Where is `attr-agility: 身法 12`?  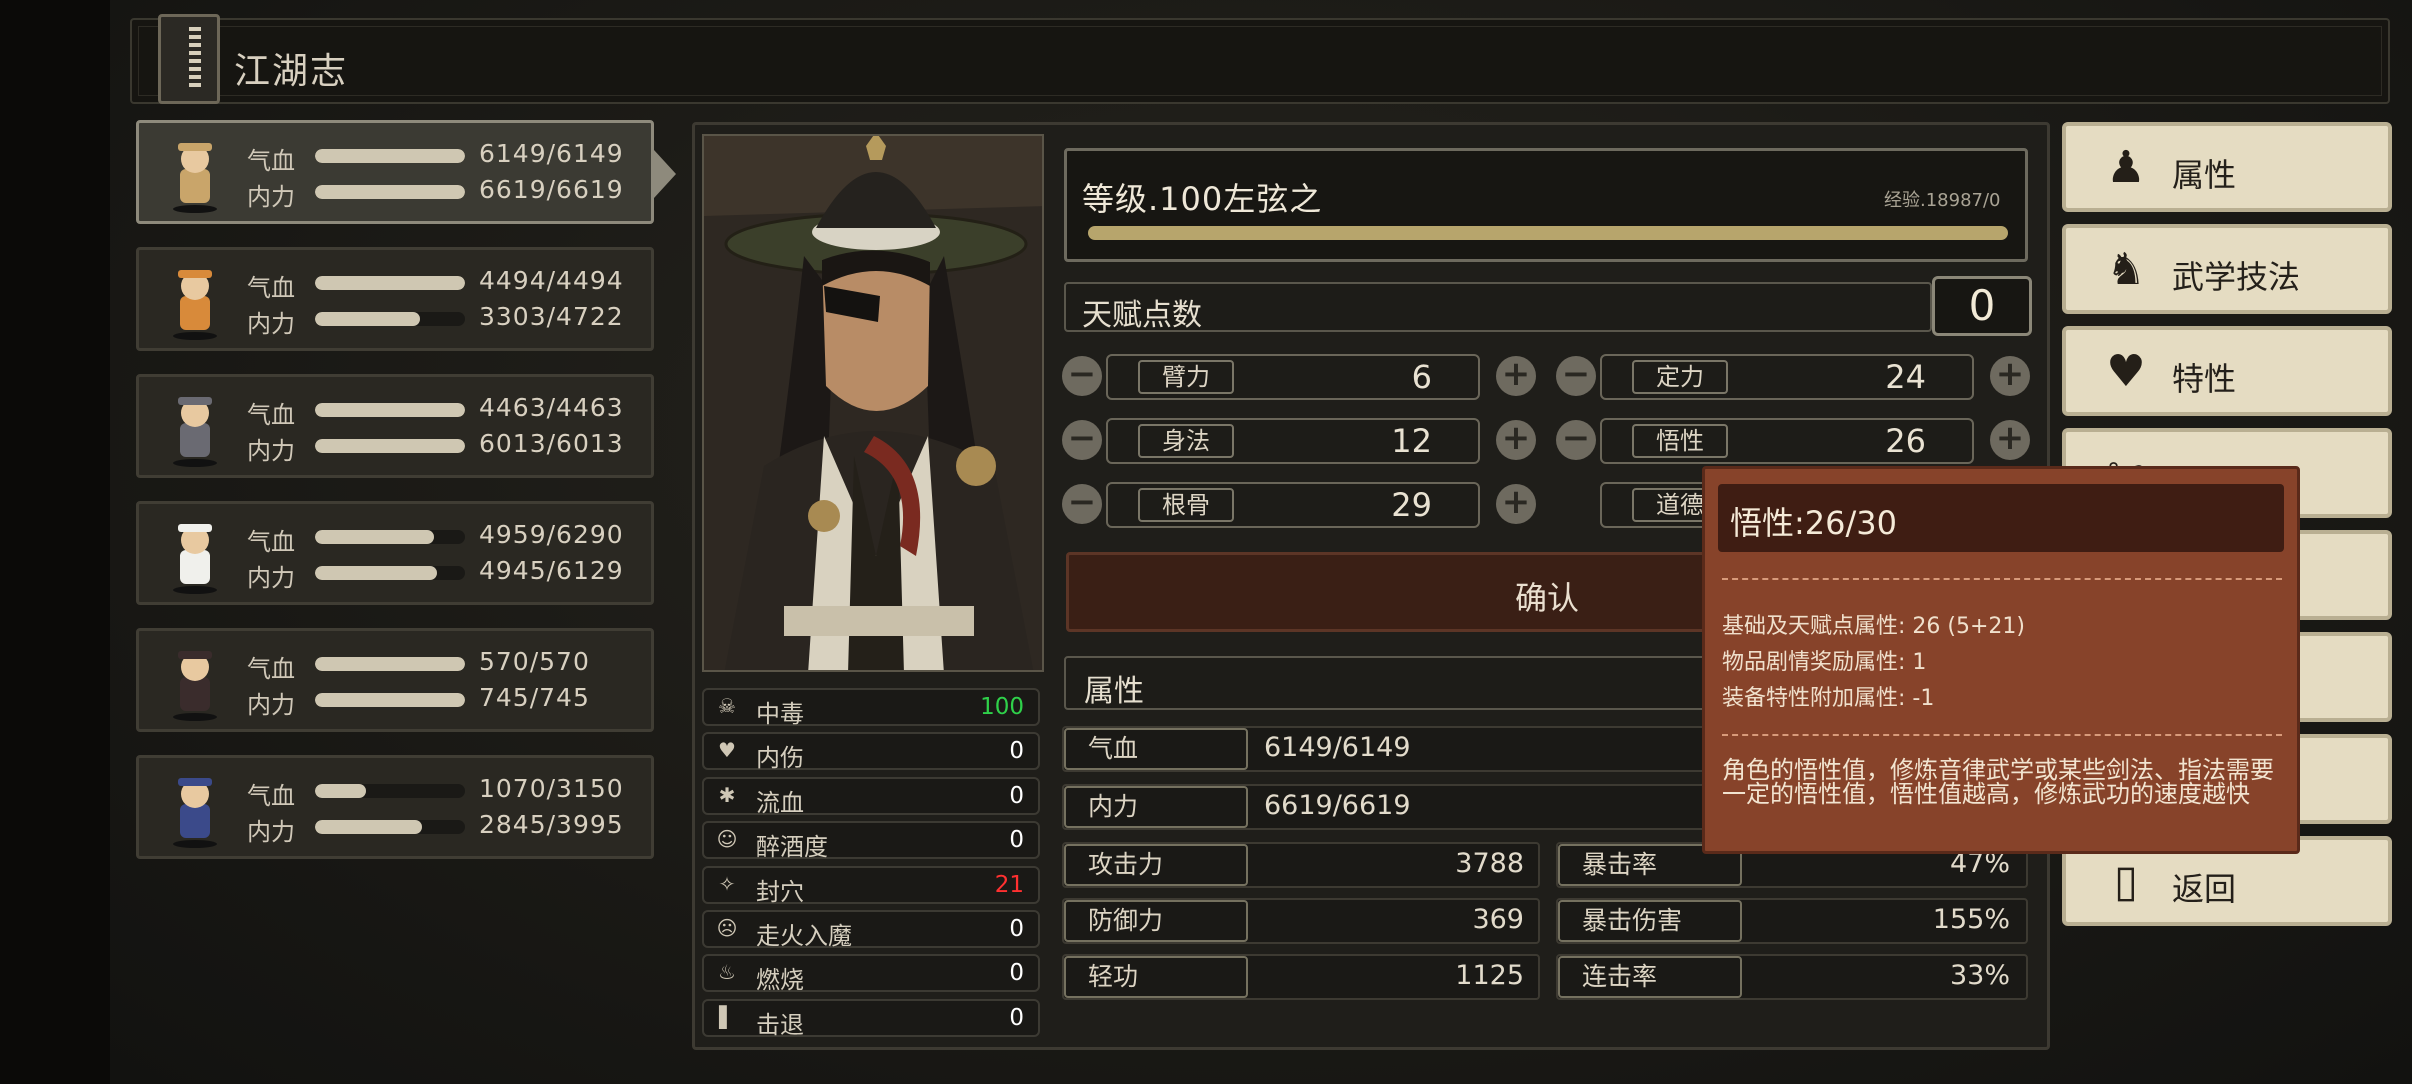
attr-agility: 身法 12 is located at coordinates (1293, 441).